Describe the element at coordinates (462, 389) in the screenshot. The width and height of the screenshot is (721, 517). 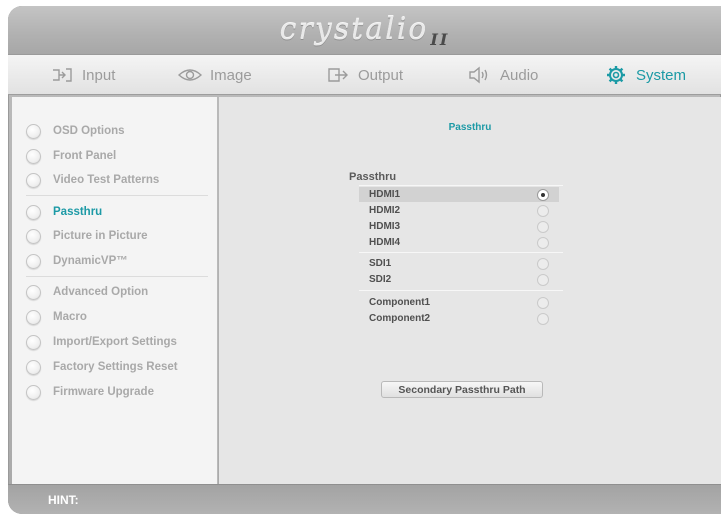
I see `secondary-passthru-path-button: Secondary Passthru Path` at that location.